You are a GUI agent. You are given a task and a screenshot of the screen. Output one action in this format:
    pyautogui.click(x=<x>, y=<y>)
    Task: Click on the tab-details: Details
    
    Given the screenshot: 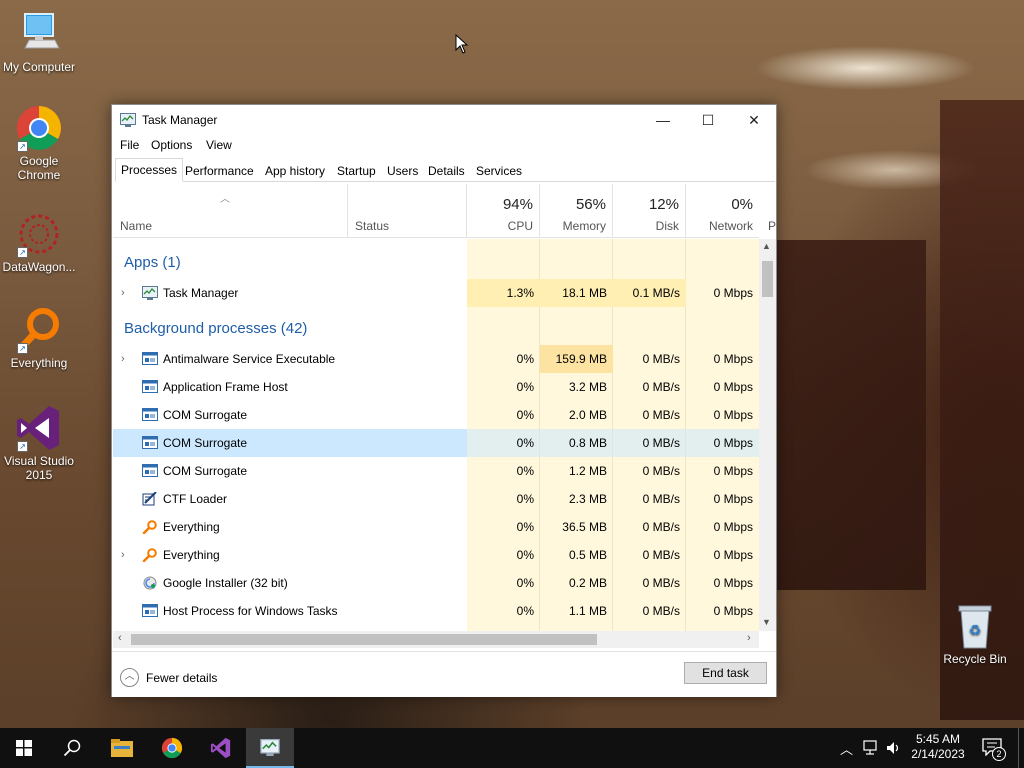 What is the action you would take?
    pyautogui.click(x=446, y=171)
    